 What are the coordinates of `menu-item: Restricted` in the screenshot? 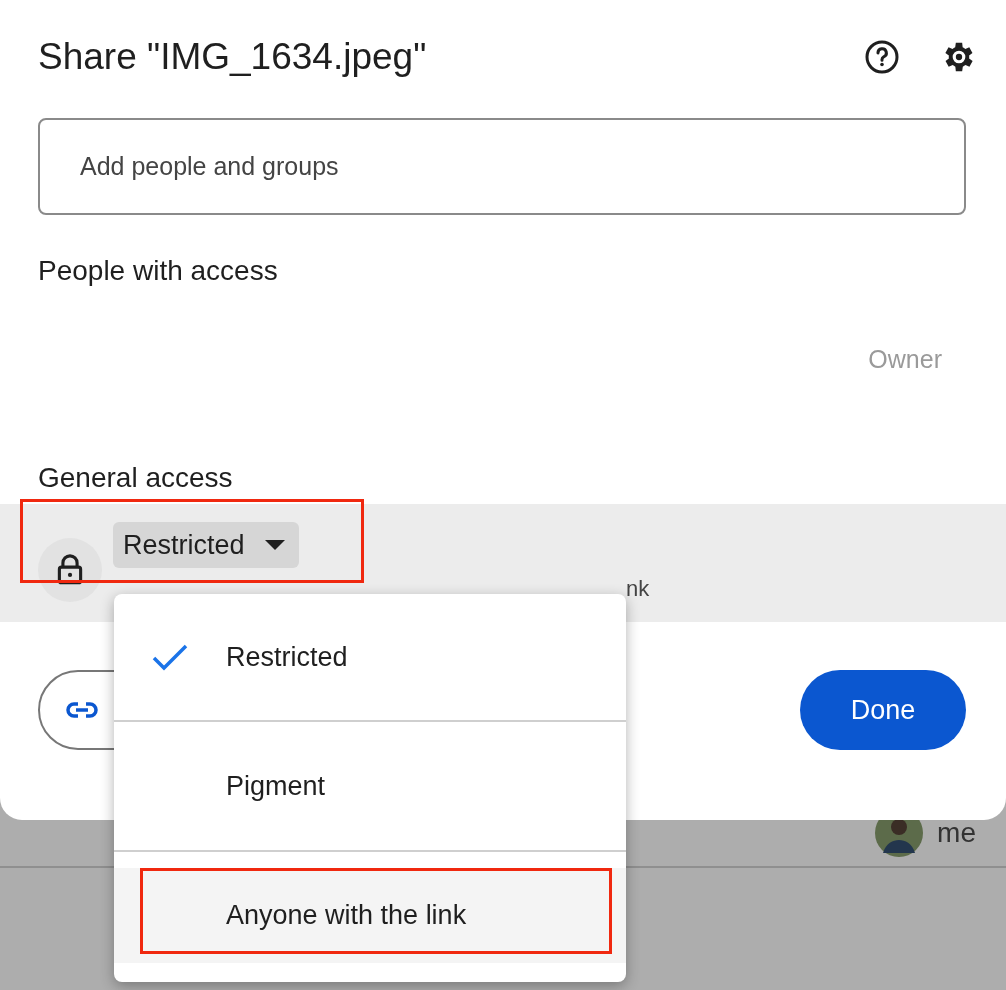 It's located at (370, 658).